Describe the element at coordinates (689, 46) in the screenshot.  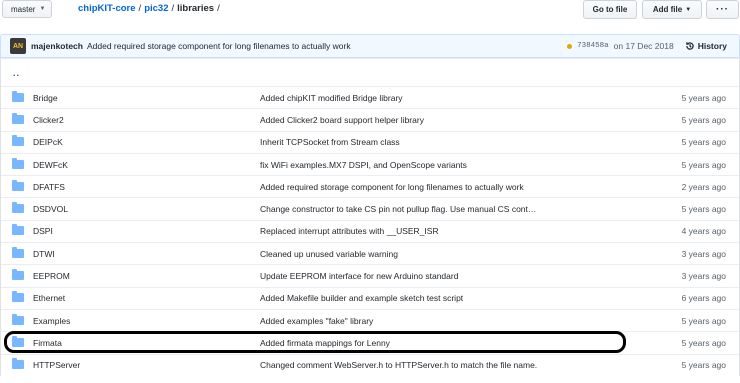
I see `history-icon` at that location.